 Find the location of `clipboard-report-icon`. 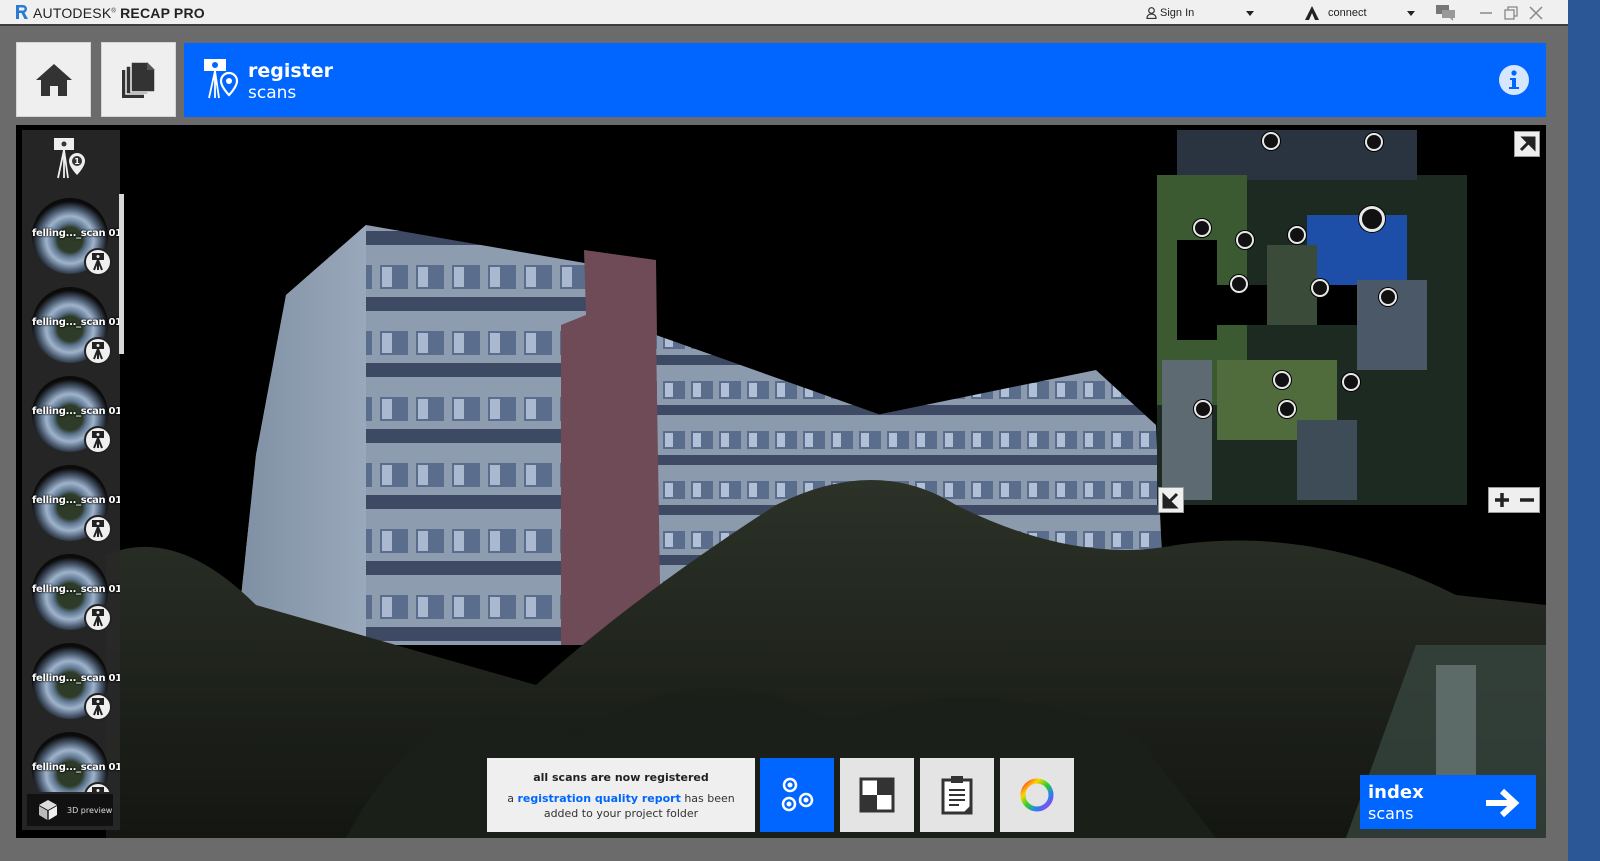

clipboard-report-icon is located at coordinates (957, 795).